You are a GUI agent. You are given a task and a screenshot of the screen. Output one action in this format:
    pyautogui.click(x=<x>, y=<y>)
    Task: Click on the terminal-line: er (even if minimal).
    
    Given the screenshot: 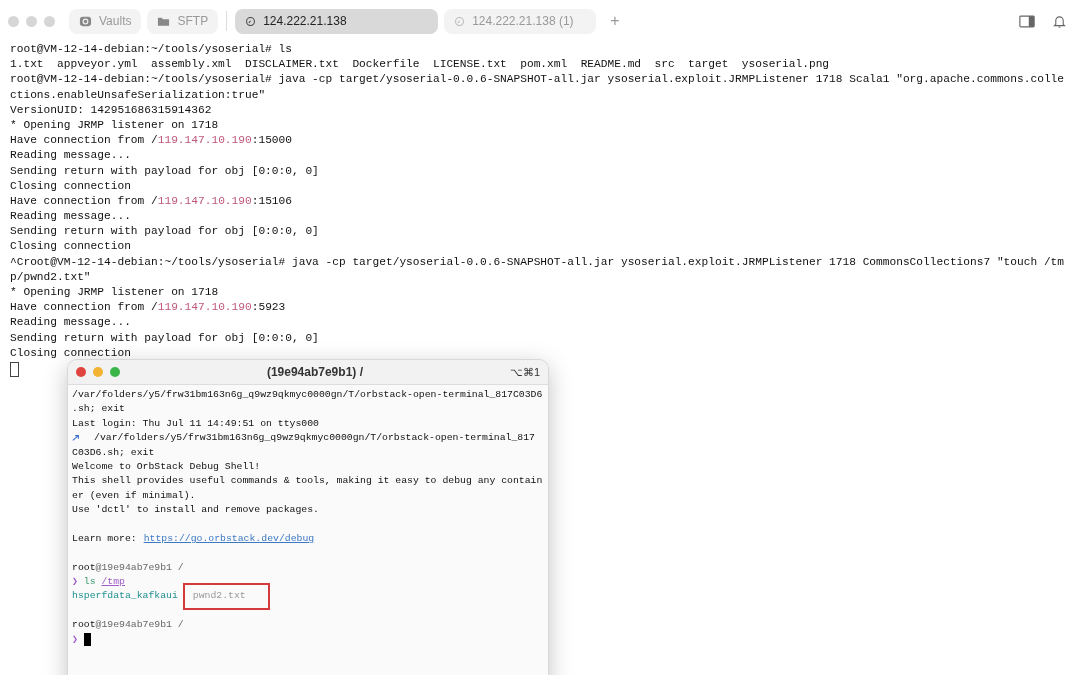 What is the action you would take?
    pyautogui.click(x=134, y=495)
    